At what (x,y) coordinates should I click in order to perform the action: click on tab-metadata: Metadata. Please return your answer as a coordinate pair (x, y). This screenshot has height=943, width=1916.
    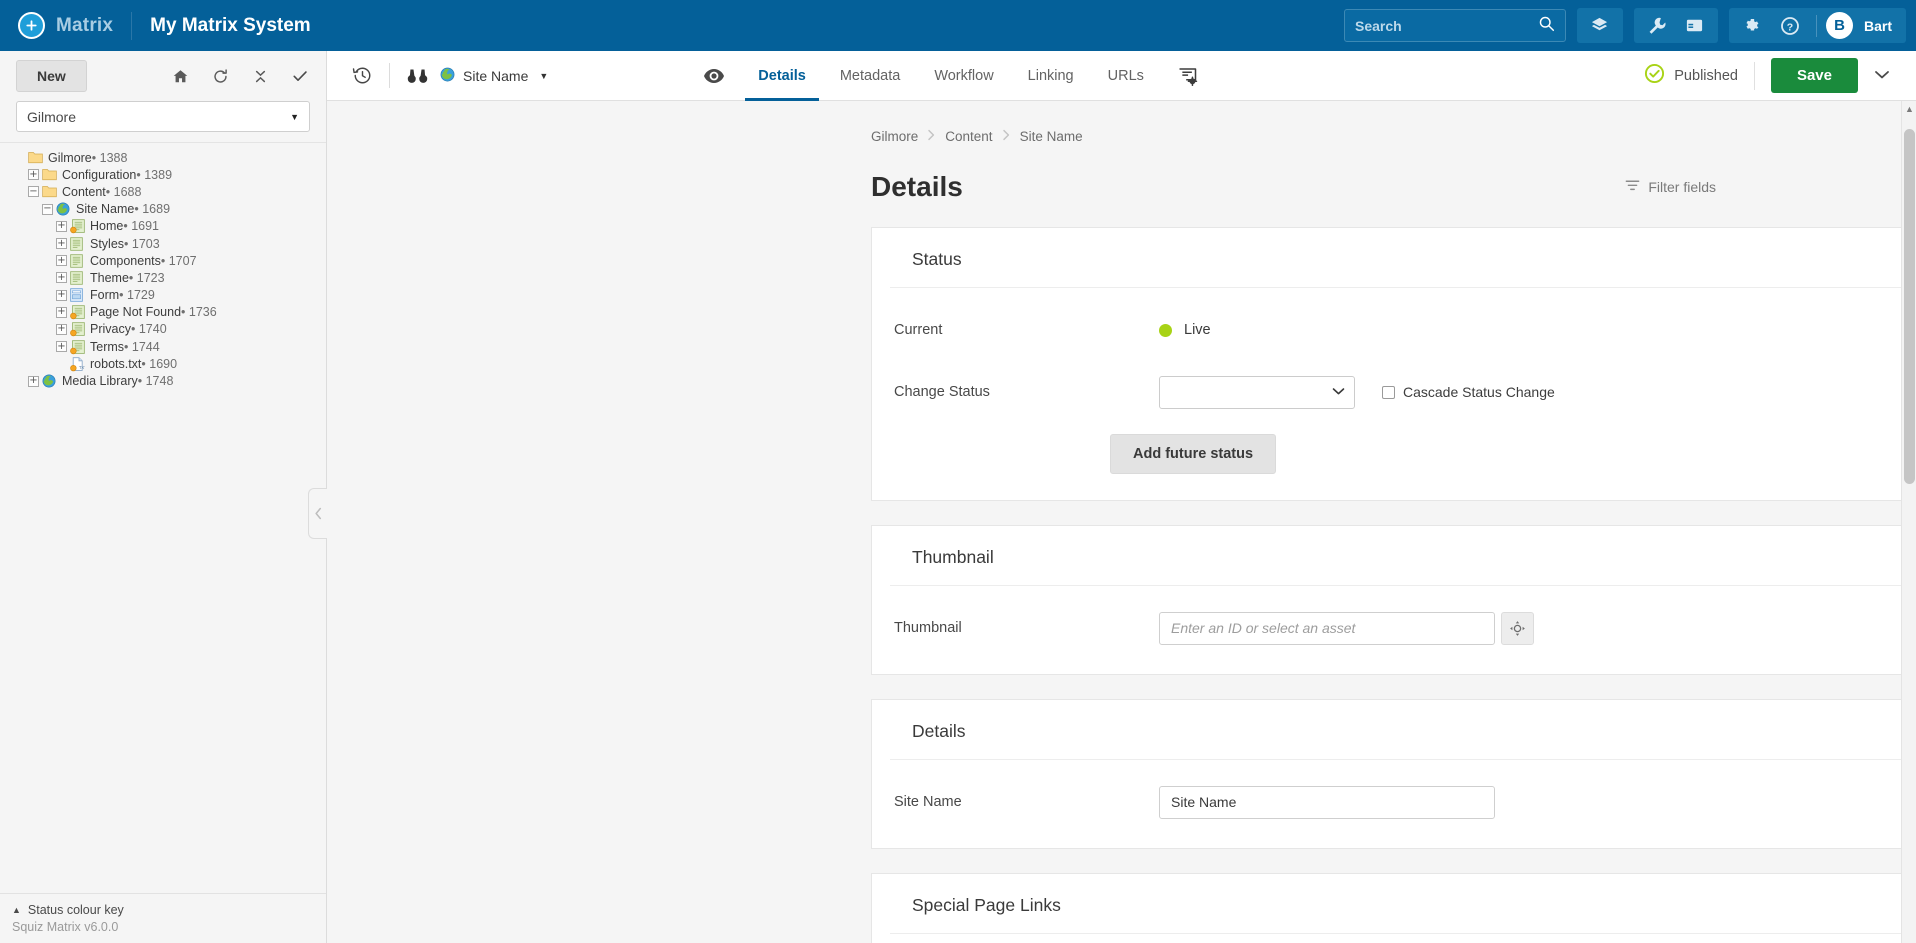
    Looking at the image, I should click on (870, 76).